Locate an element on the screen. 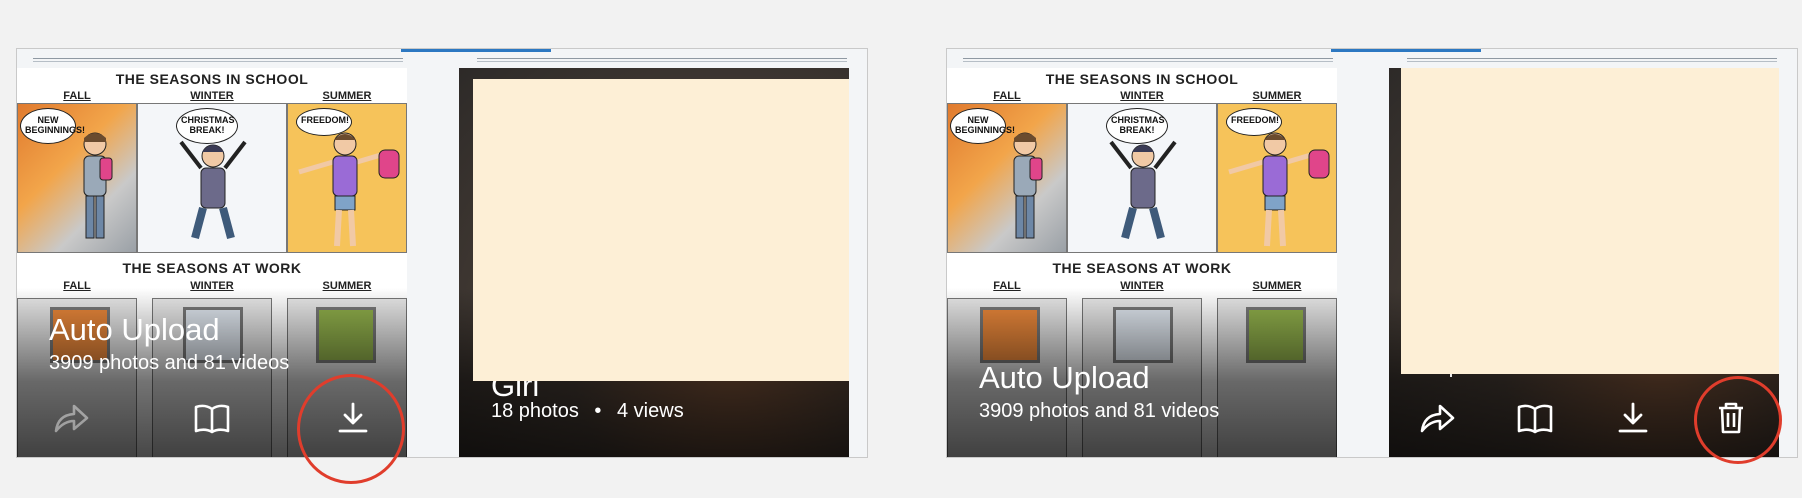  view-count: 4 views is located at coordinates (650, 411).